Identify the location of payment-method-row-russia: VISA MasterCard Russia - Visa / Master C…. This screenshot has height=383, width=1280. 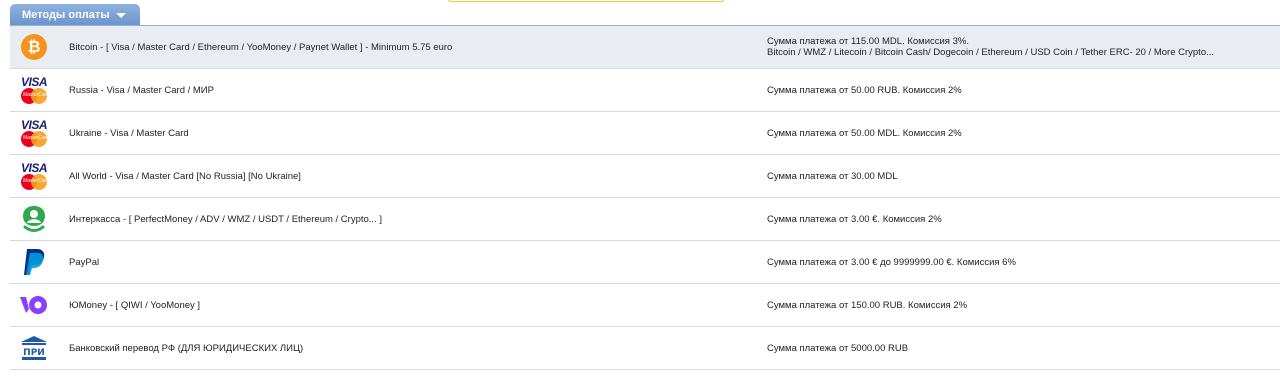
(645, 90).